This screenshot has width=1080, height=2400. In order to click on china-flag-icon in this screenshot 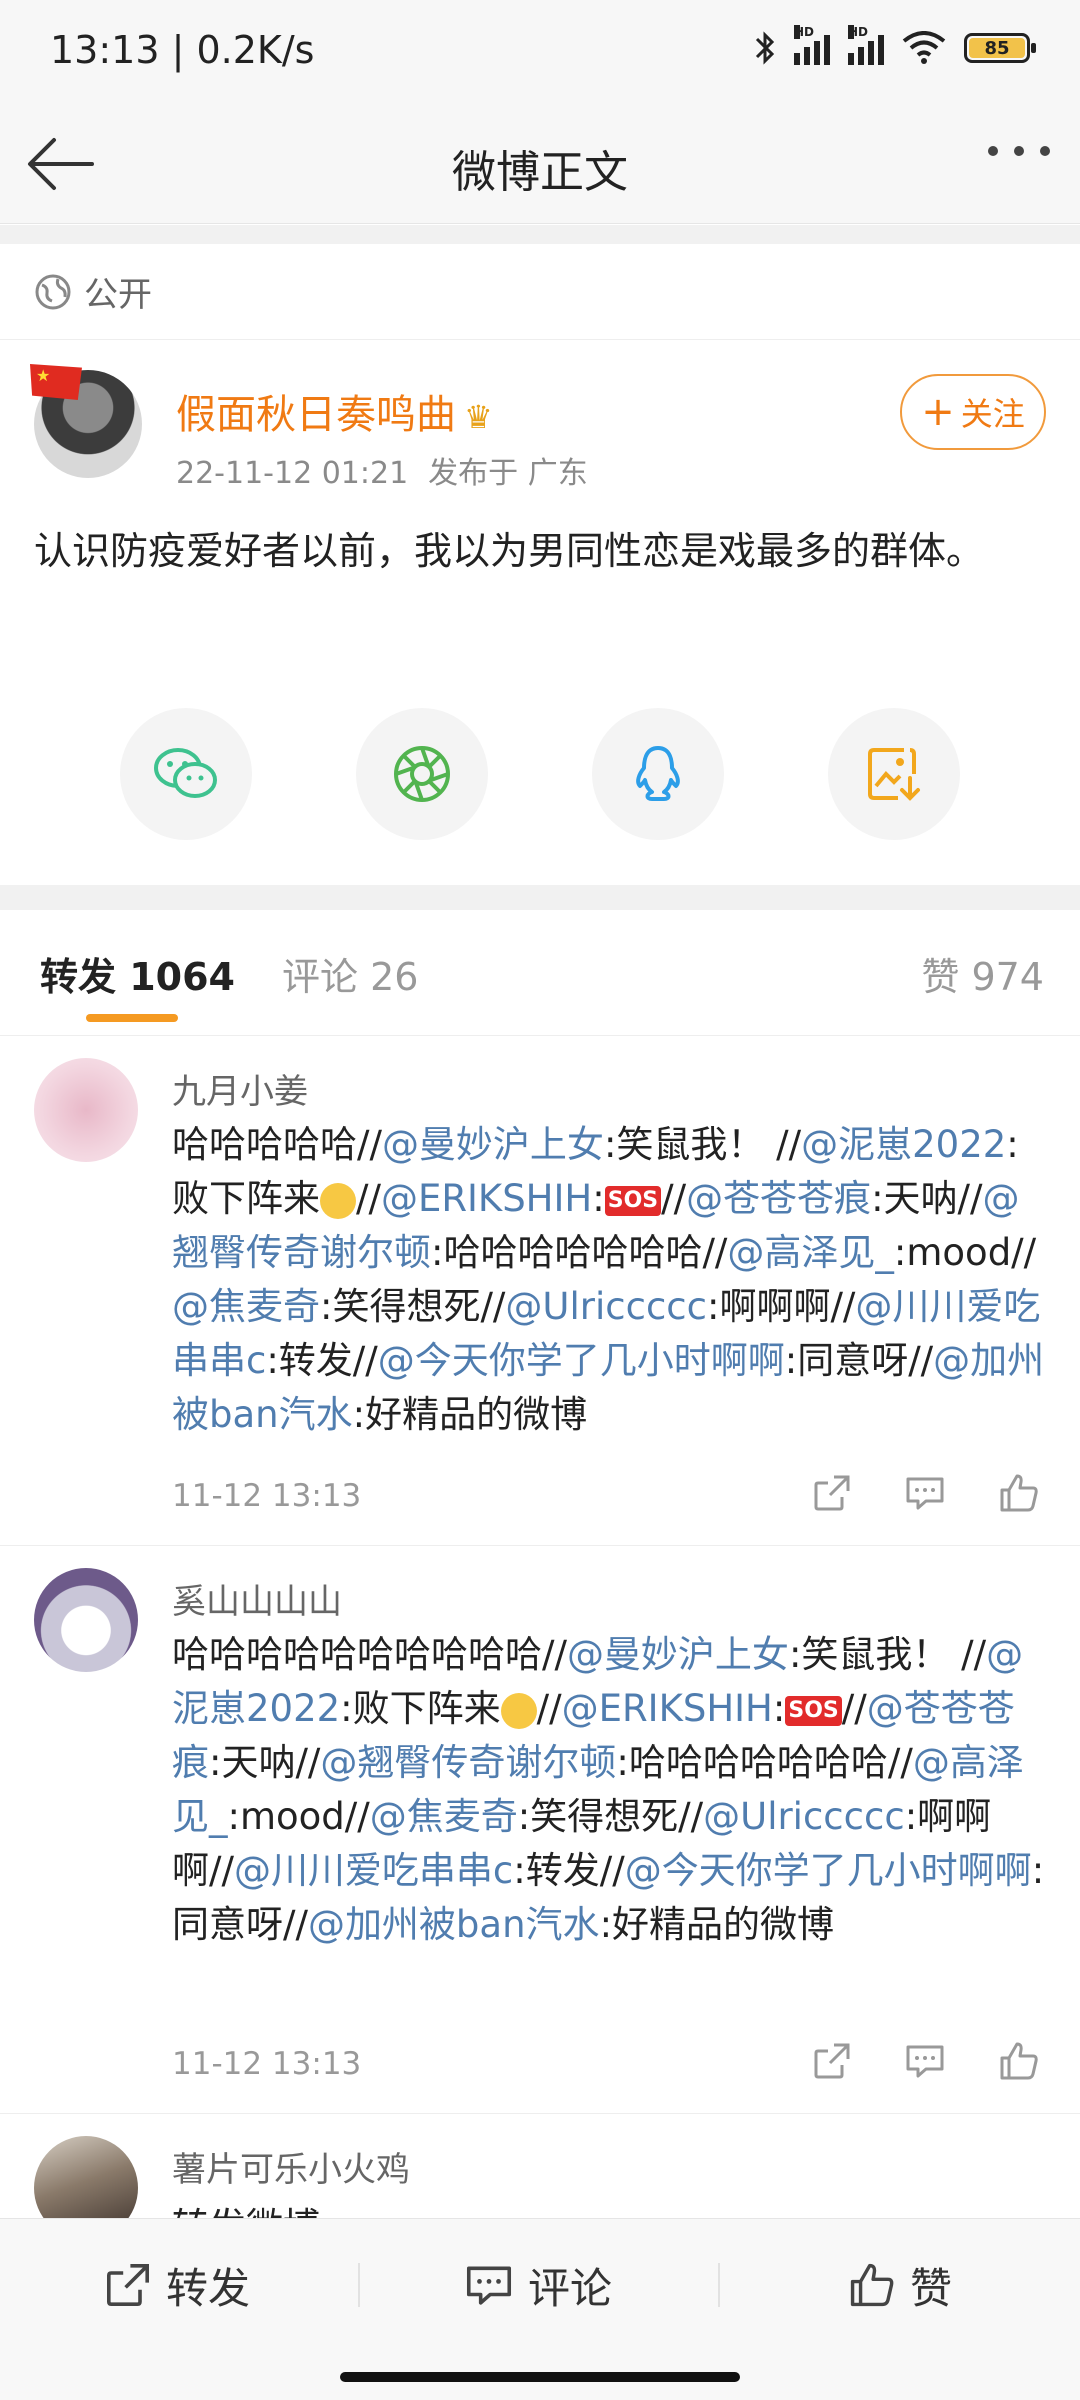, I will do `click(56, 382)`.